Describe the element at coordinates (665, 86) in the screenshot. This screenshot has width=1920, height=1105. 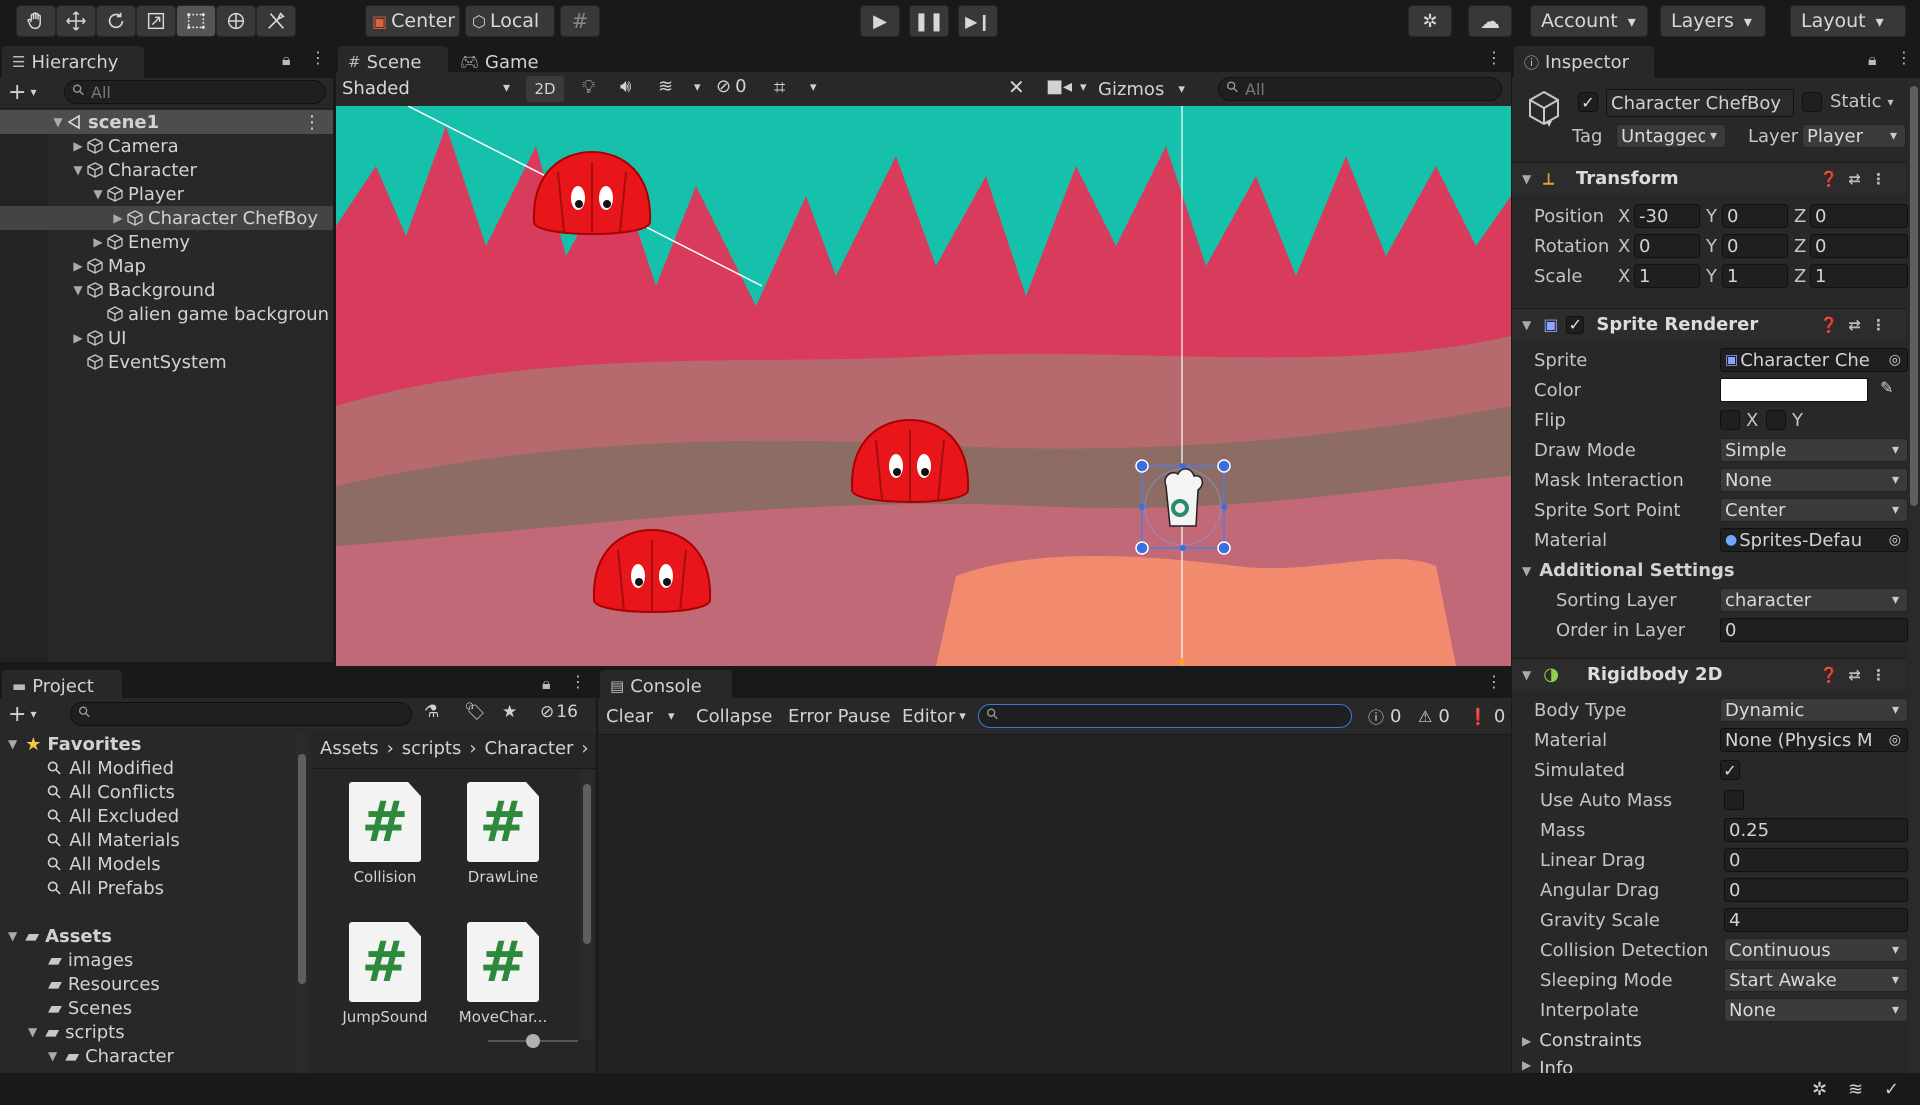
I see `effects-icon: ≋` at that location.